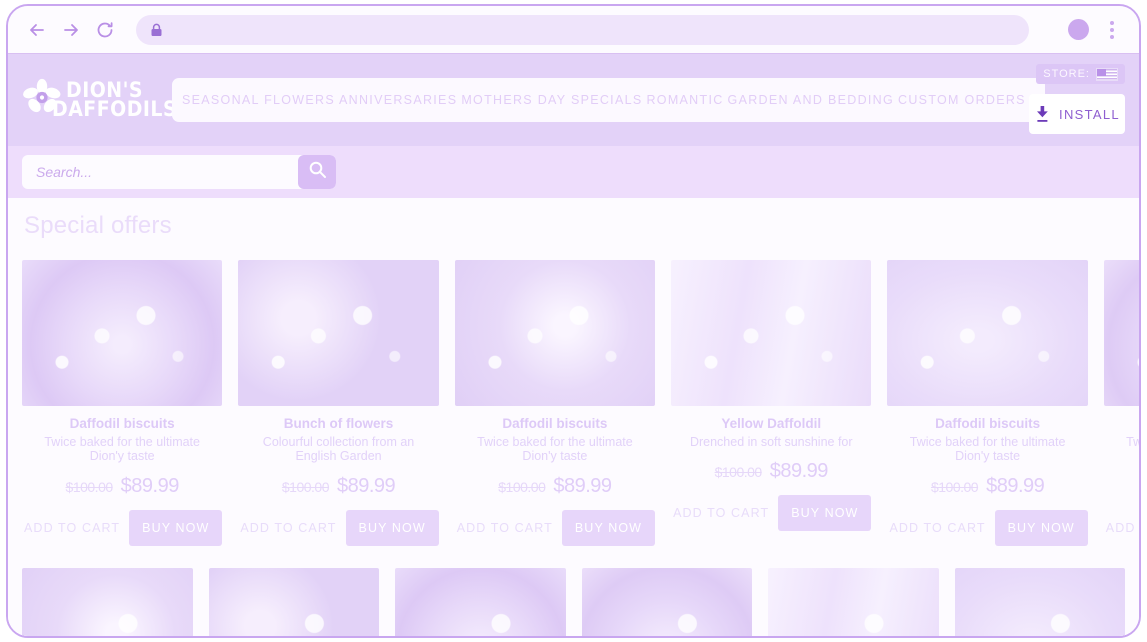 This screenshot has height=642, width=1147. I want to click on search-bar-region, so click(573, 172).